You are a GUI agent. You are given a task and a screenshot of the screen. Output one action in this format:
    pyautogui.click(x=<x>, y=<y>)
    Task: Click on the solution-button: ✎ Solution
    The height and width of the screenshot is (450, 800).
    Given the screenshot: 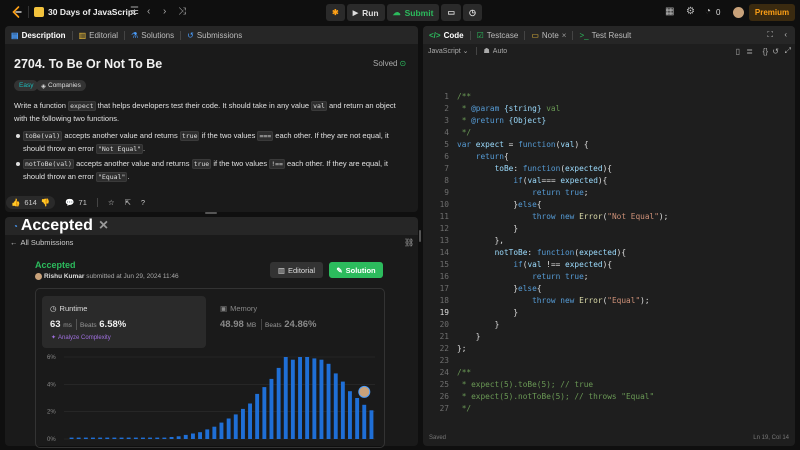 What is the action you would take?
    pyautogui.click(x=356, y=270)
    